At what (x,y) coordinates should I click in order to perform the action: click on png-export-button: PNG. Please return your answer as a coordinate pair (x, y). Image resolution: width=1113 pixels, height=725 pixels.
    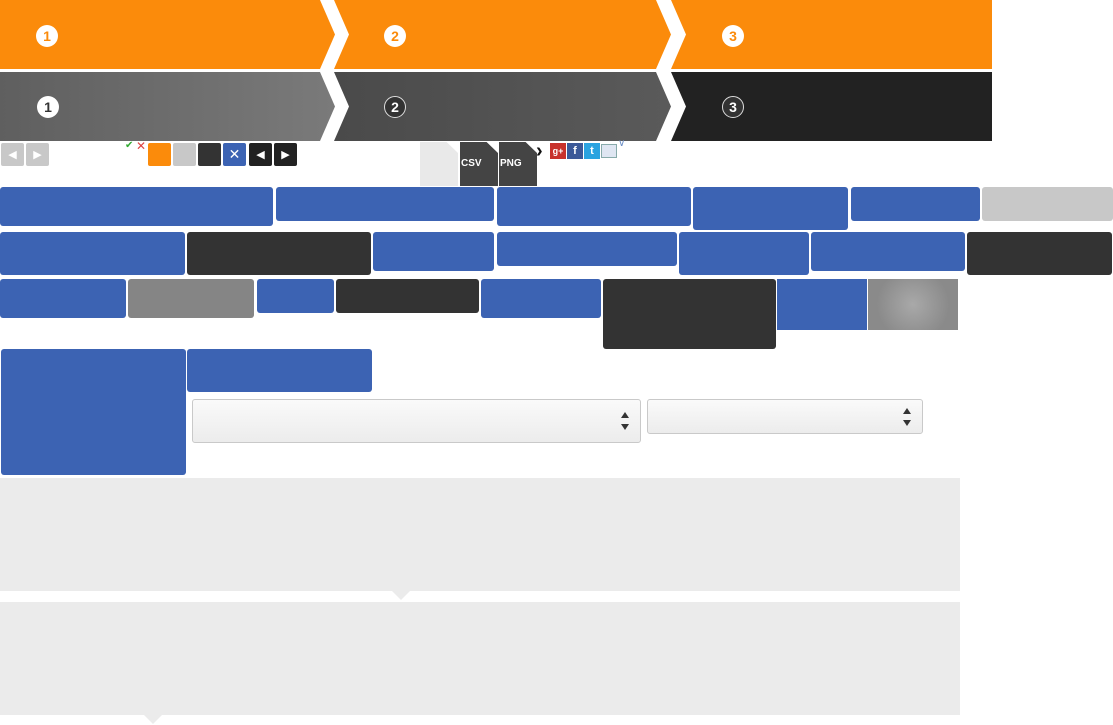
    Looking at the image, I should click on (518, 164).